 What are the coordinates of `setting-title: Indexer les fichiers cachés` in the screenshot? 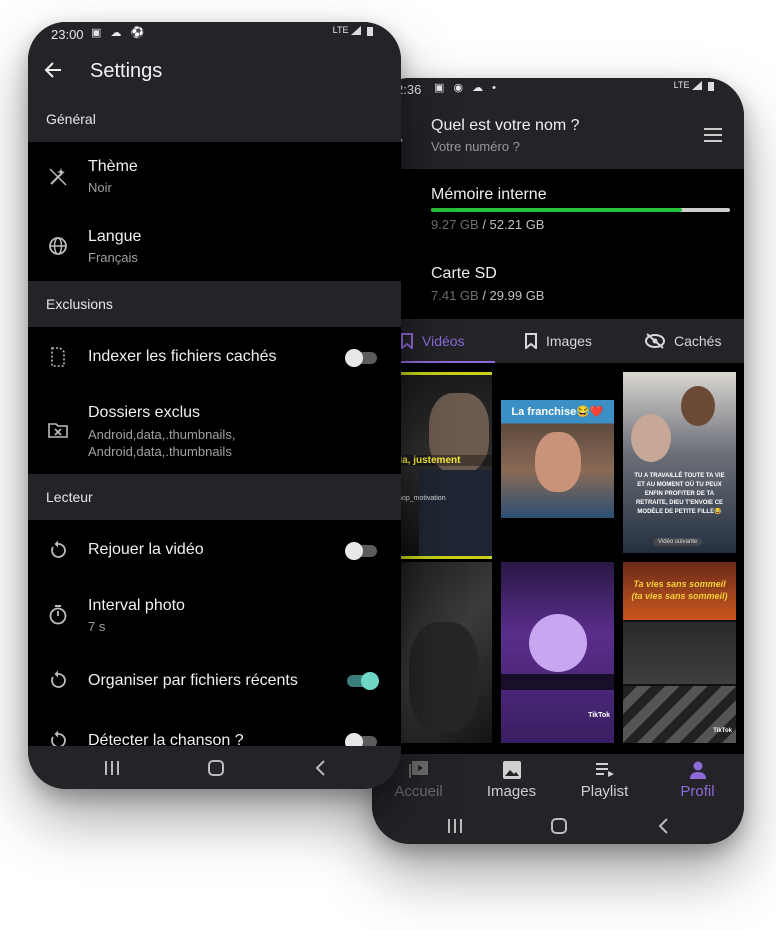 It's located at (182, 356).